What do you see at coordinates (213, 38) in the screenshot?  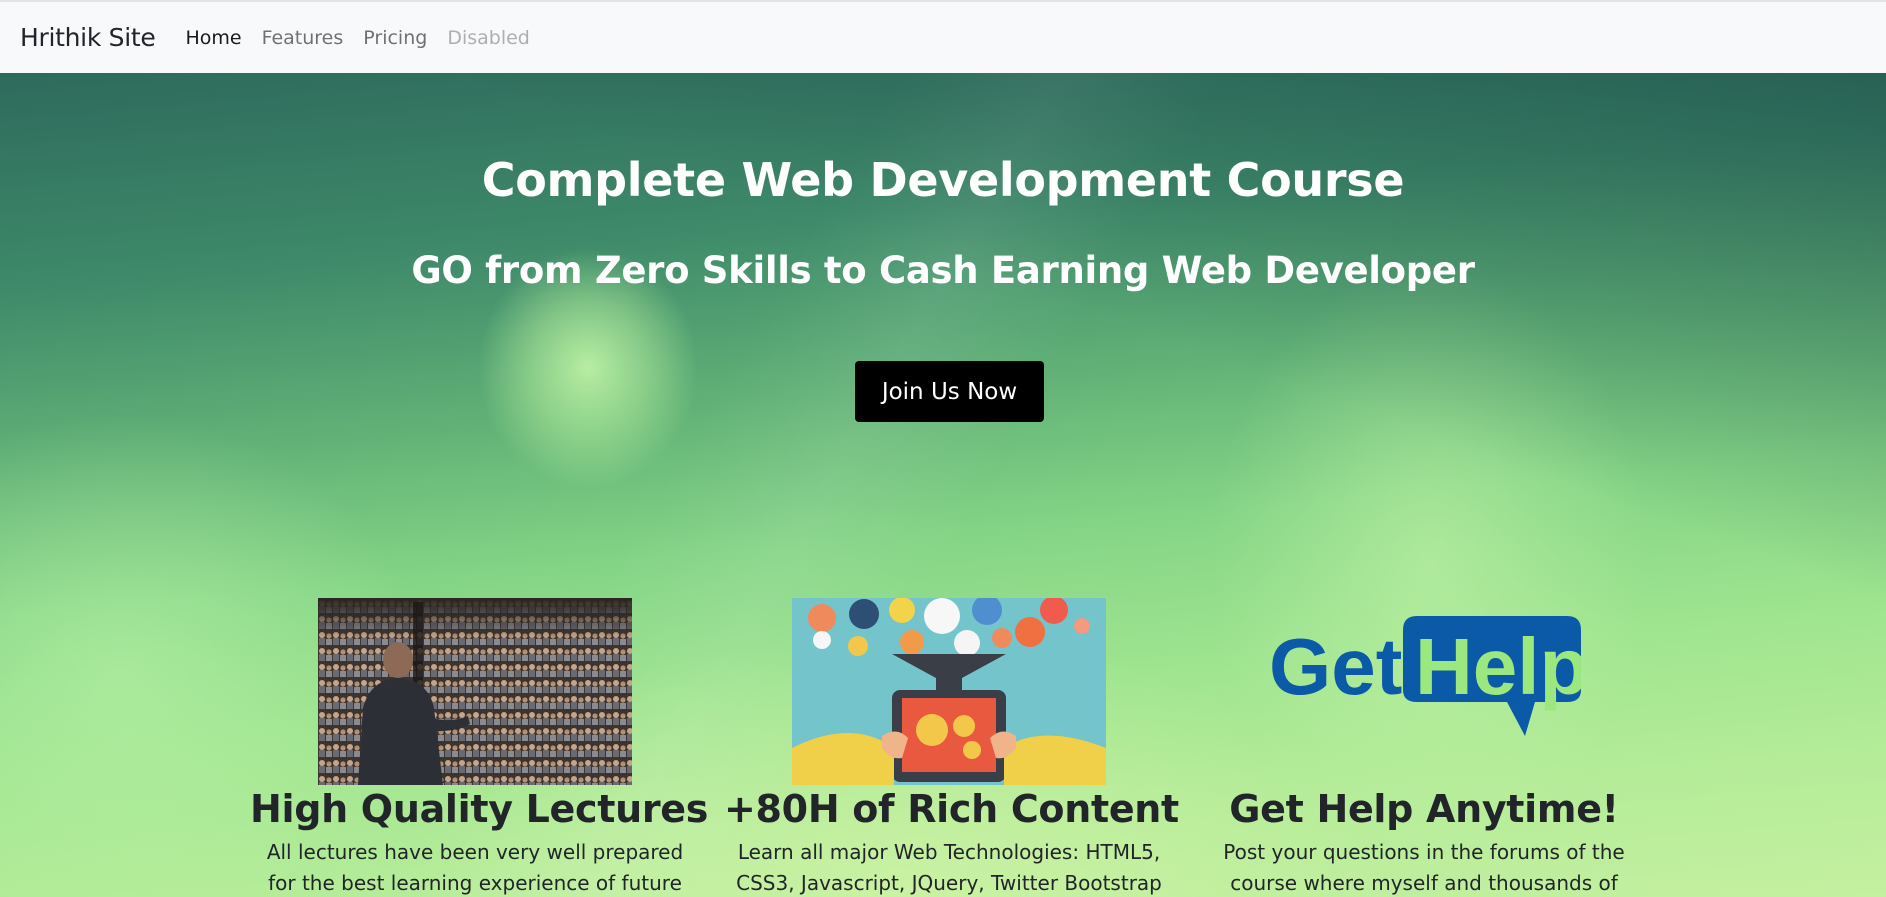 I see `nav-link-home: Home` at bounding box center [213, 38].